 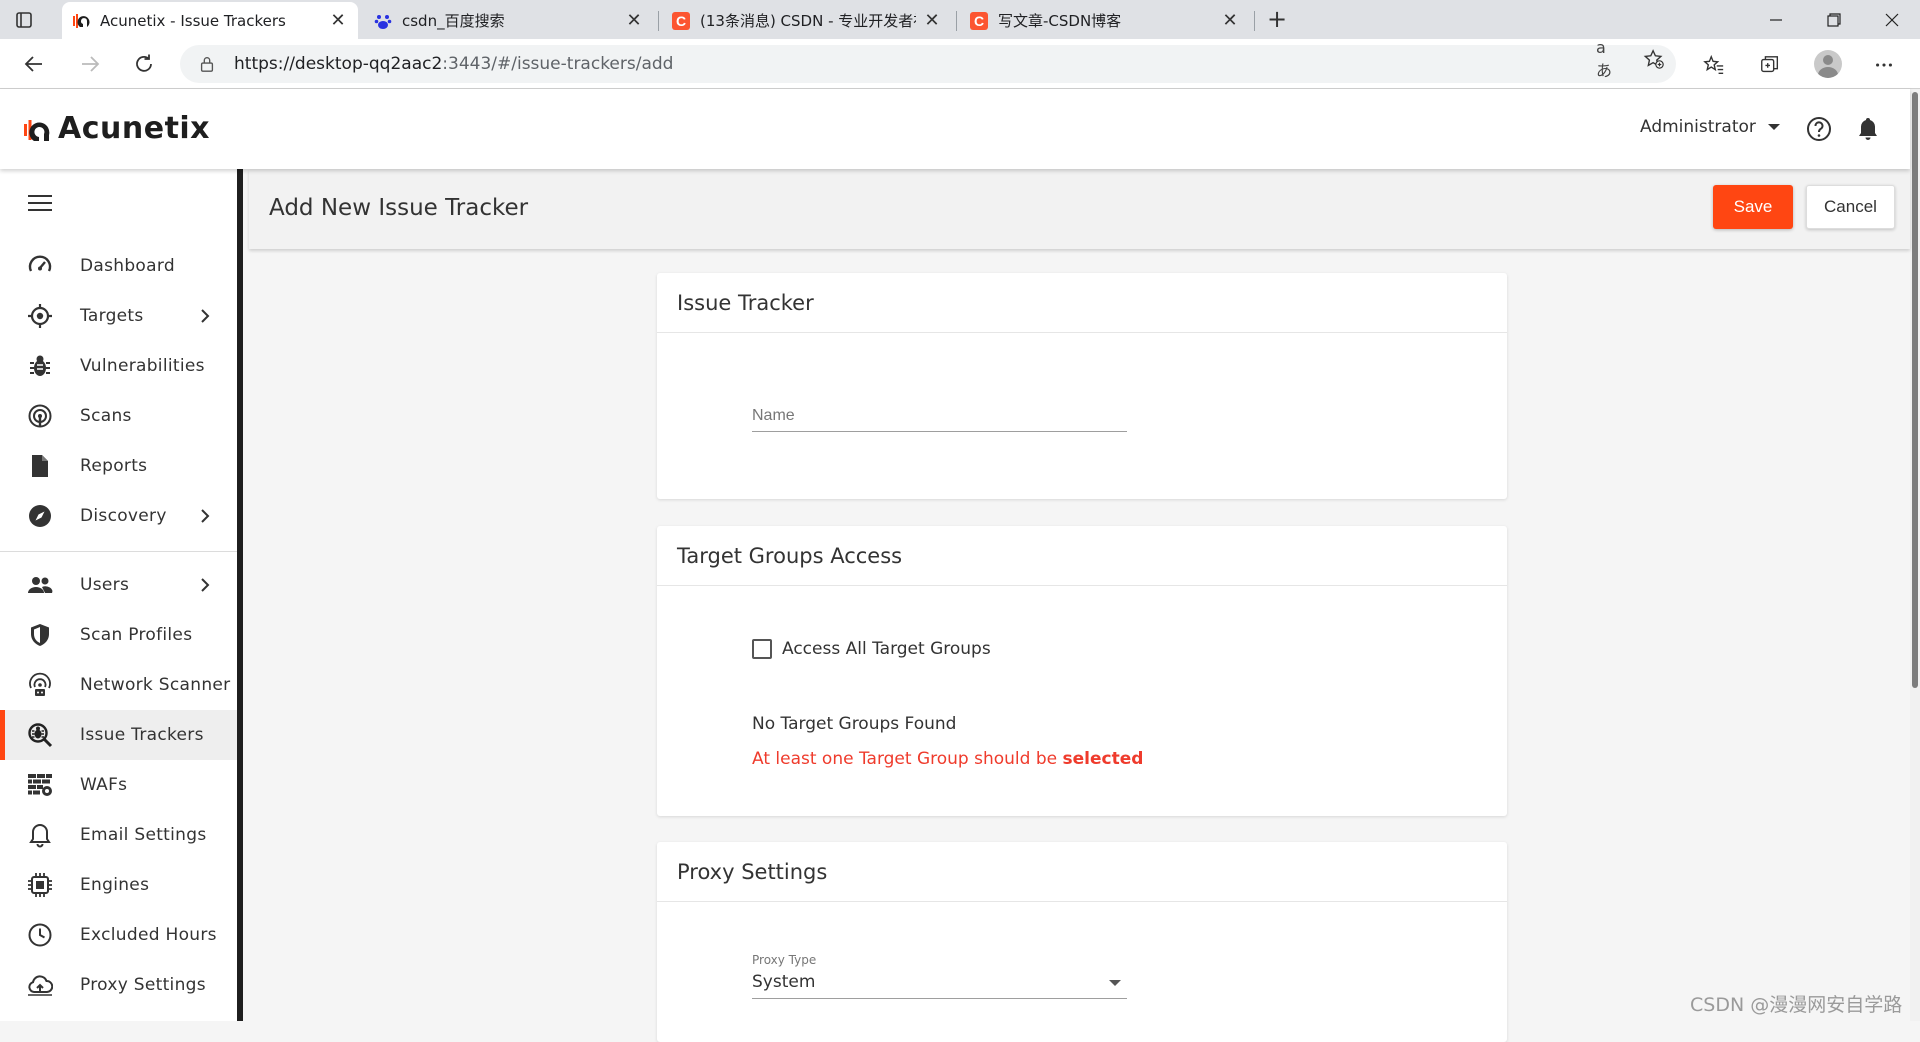 I want to click on new-tab-button: +, so click(x=1277, y=19).